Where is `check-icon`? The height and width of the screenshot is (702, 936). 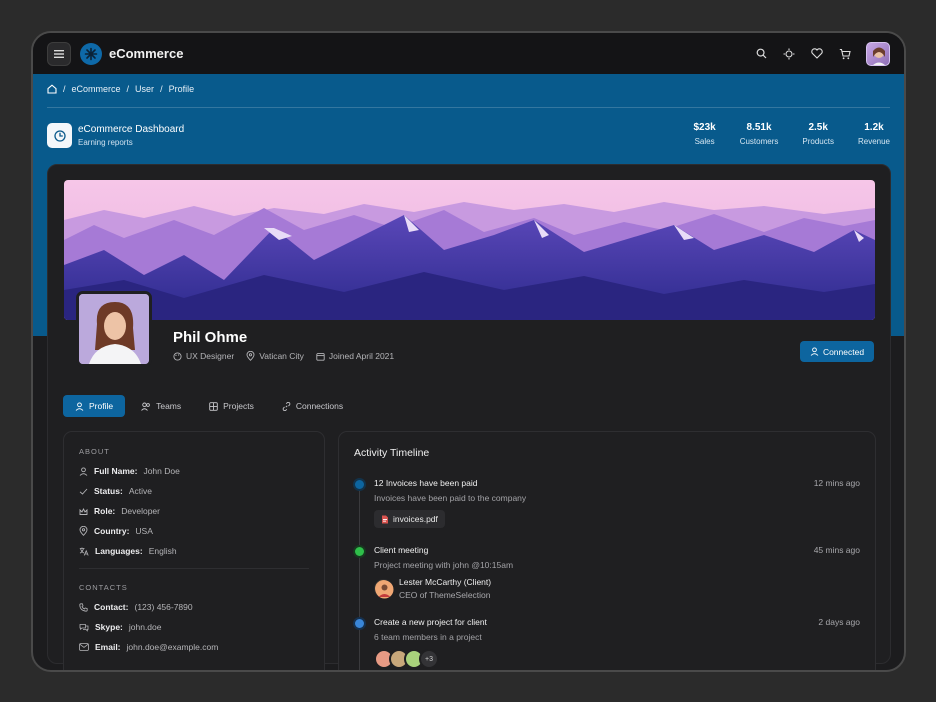 check-icon is located at coordinates (83, 491).